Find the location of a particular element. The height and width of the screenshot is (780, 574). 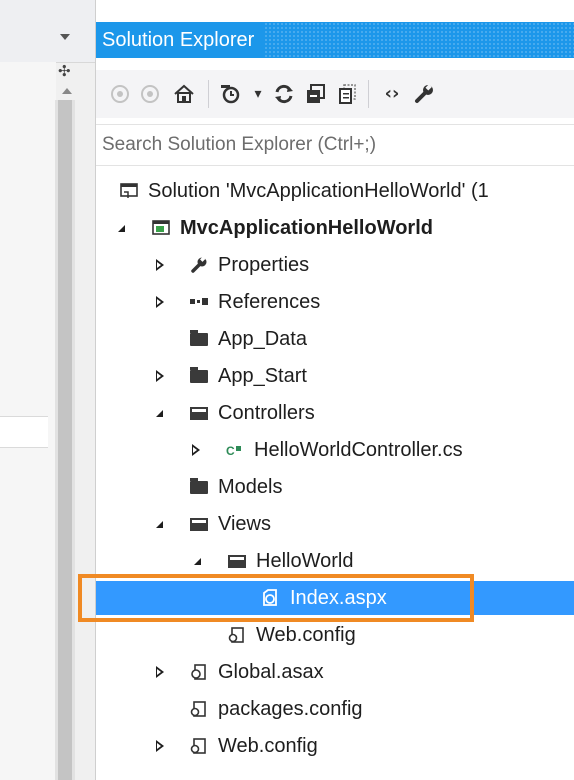

back-icon is located at coordinates (120, 94).